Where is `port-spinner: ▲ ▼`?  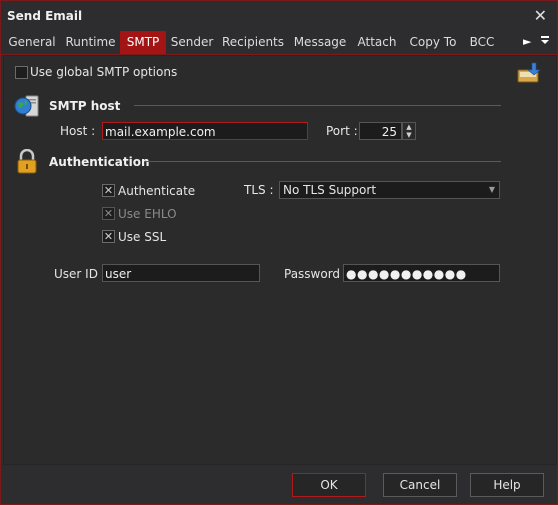 port-spinner: ▲ ▼ is located at coordinates (409, 131).